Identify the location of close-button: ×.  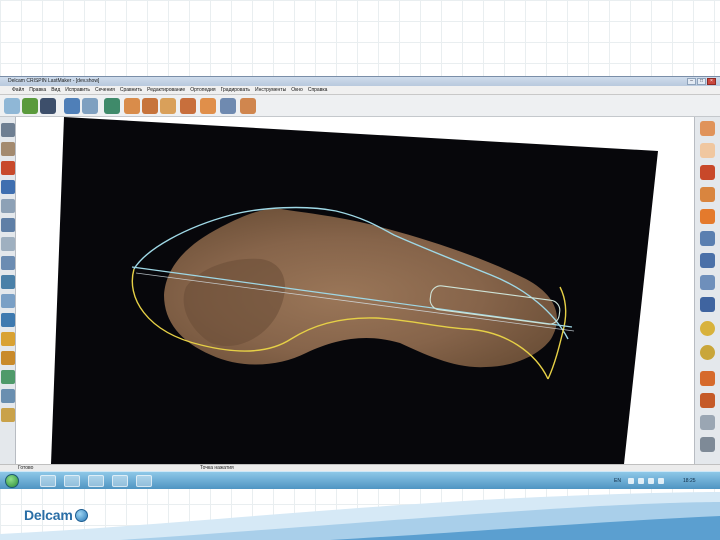
(711, 81).